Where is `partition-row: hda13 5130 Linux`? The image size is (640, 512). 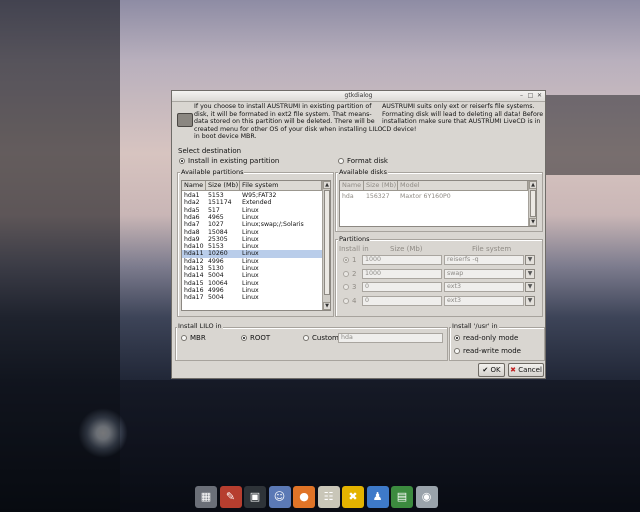 partition-row: hda13 5130 Linux is located at coordinates (252, 268).